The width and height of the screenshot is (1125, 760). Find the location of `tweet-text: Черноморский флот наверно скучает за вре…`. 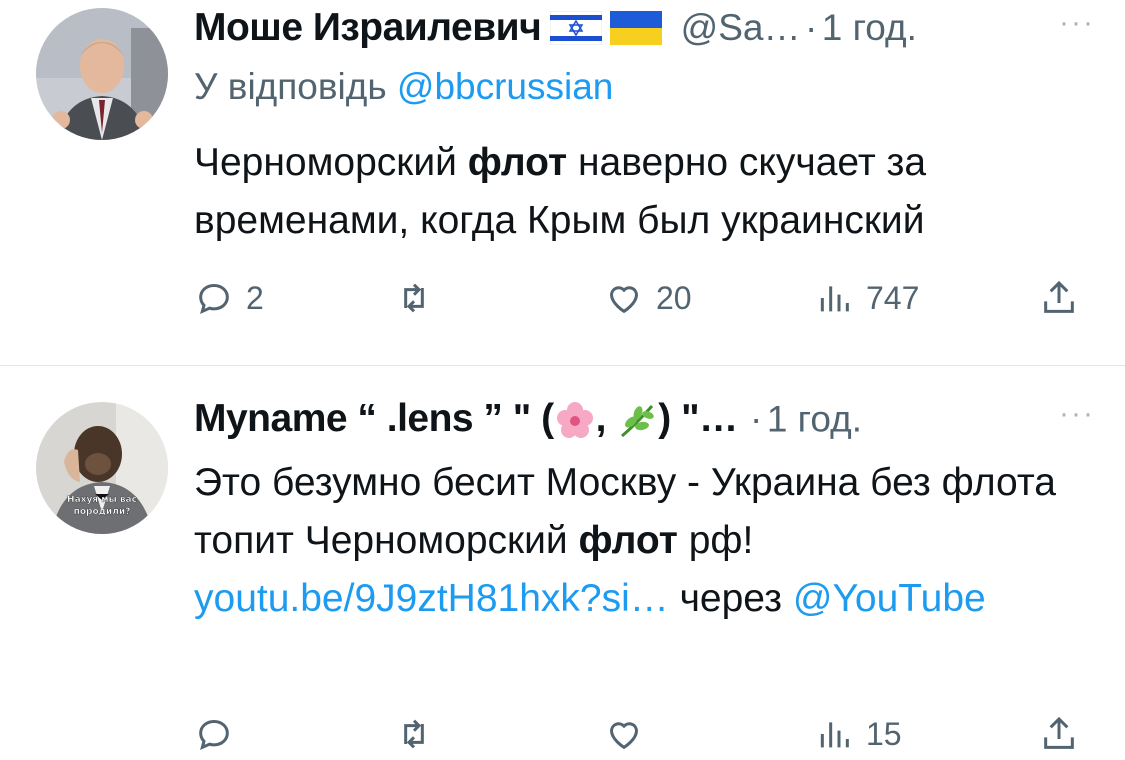

tweet-text: Черноморский флот наверно скучает за вре… is located at coordinates (639, 192).